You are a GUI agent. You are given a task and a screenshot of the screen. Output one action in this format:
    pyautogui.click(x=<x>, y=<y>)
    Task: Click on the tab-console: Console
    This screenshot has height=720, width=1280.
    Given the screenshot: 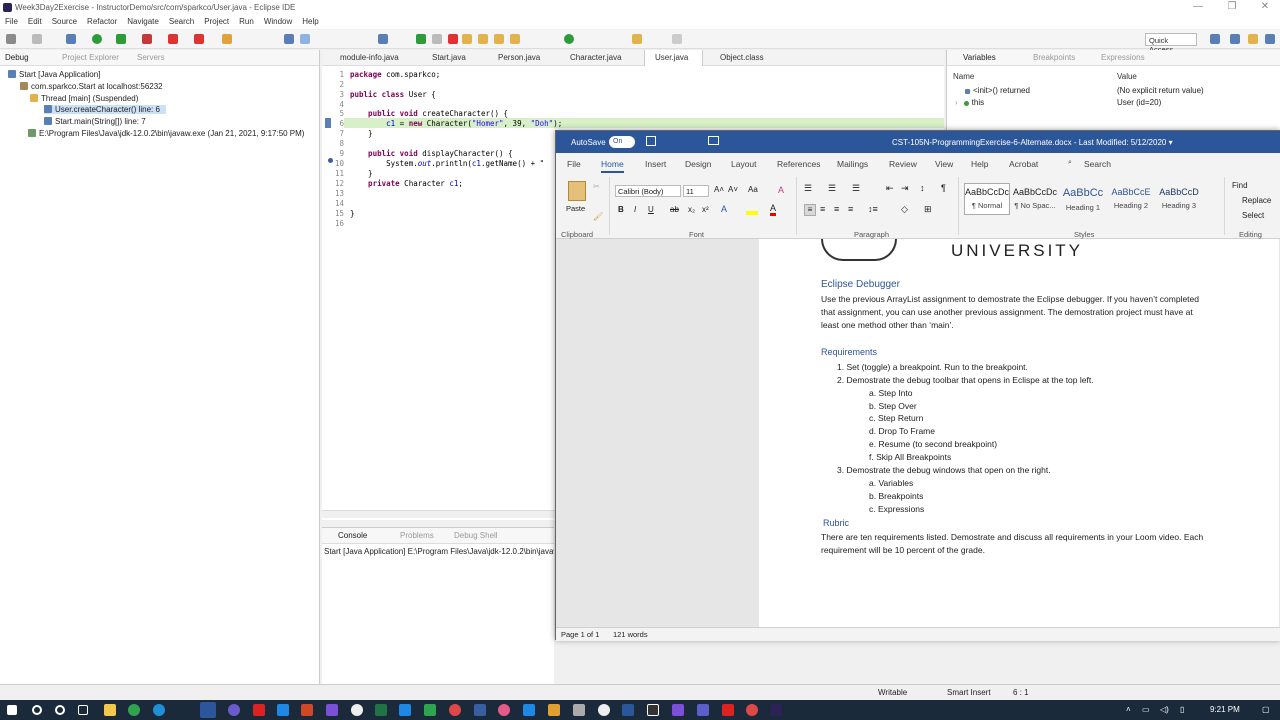 What is the action you would take?
    pyautogui.click(x=352, y=535)
    